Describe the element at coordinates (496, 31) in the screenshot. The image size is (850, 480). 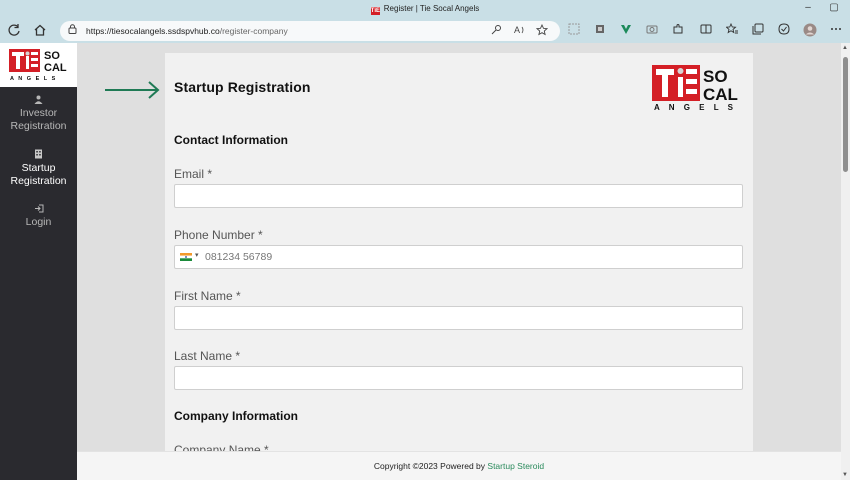
I see `key-icon` at that location.